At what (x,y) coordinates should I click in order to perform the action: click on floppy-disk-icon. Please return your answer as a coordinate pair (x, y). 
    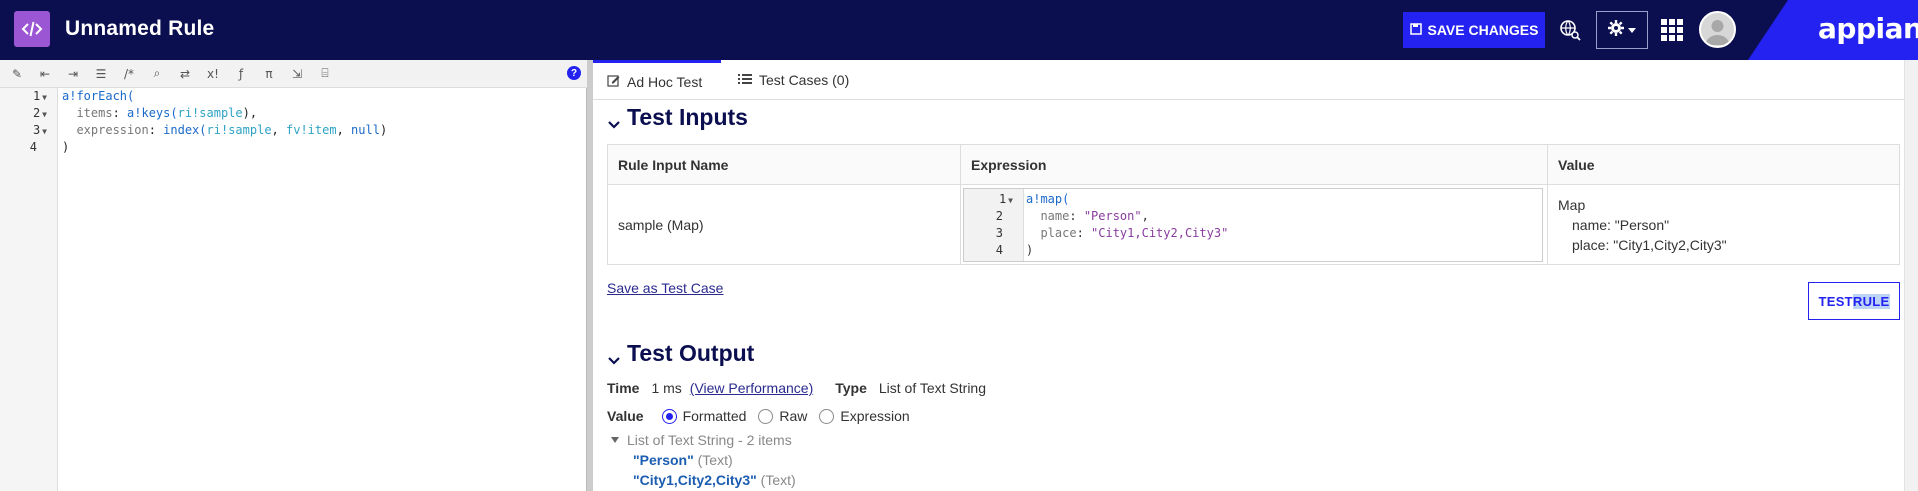
    Looking at the image, I should click on (1415, 30).